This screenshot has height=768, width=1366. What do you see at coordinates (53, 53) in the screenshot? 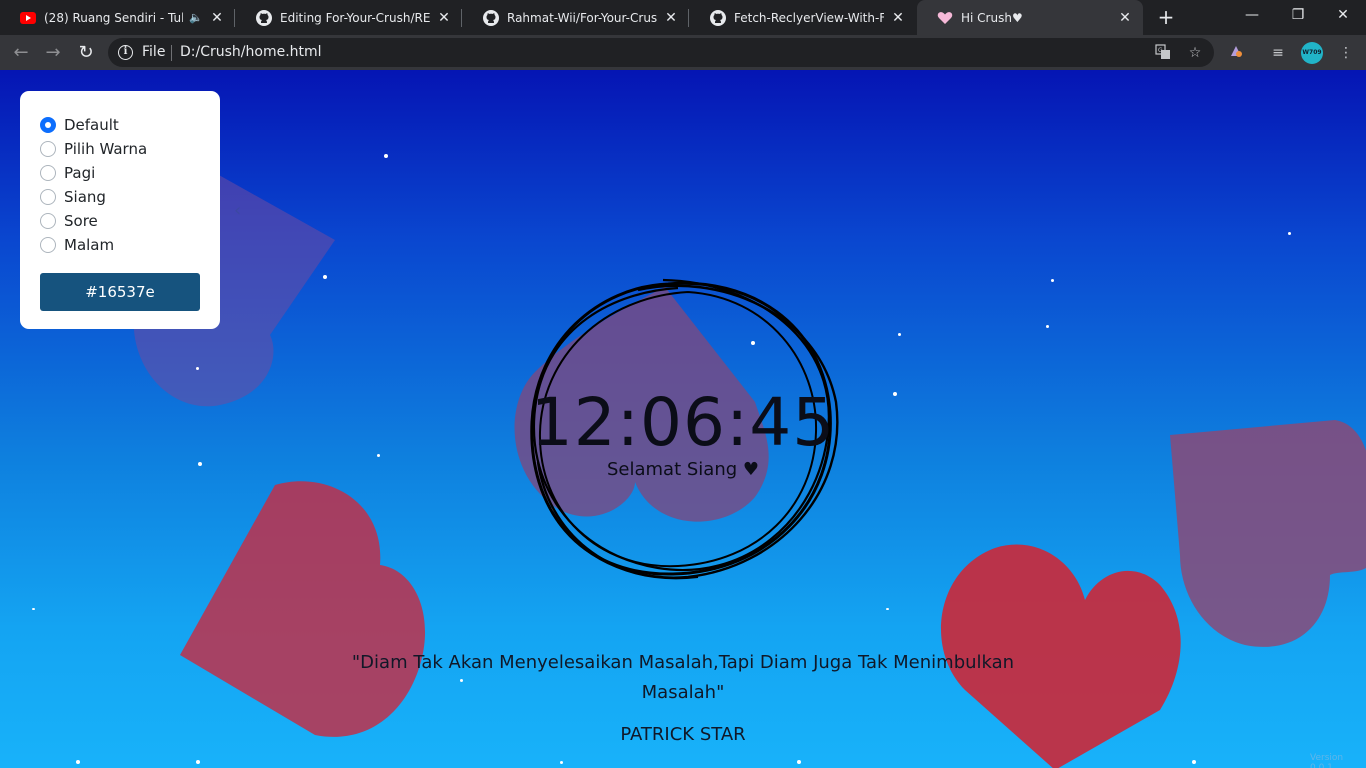
I see `forward-button: →` at bounding box center [53, 53].